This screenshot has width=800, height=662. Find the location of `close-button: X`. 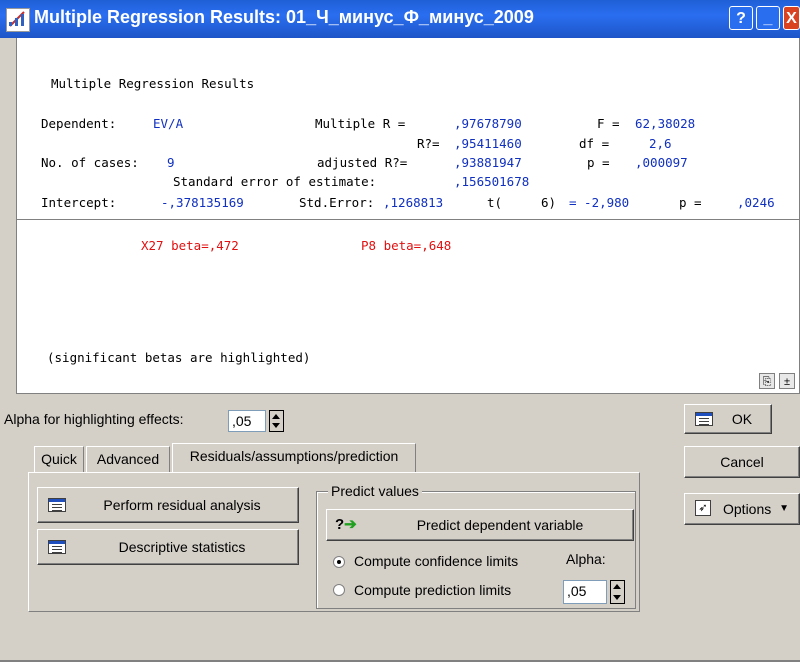

close-button: X is located at coordinates (791, 18).